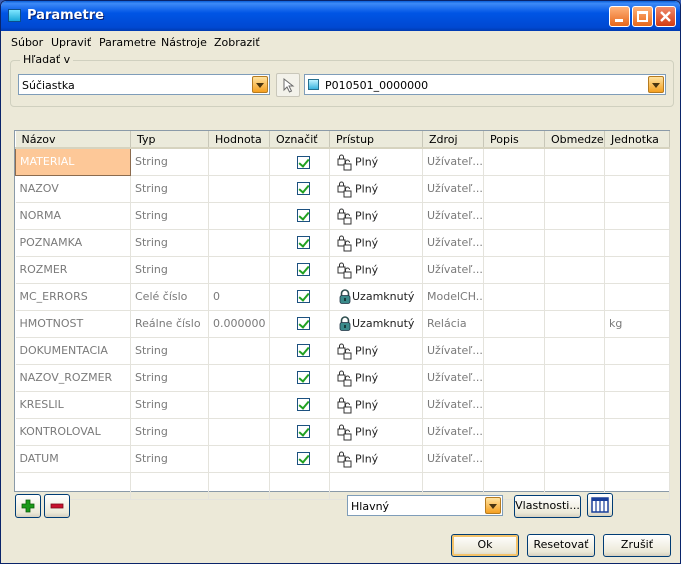 The height and width of the screenshot is (564, 681). I want to click on cell-name: ROZMER, so click(73, 270).